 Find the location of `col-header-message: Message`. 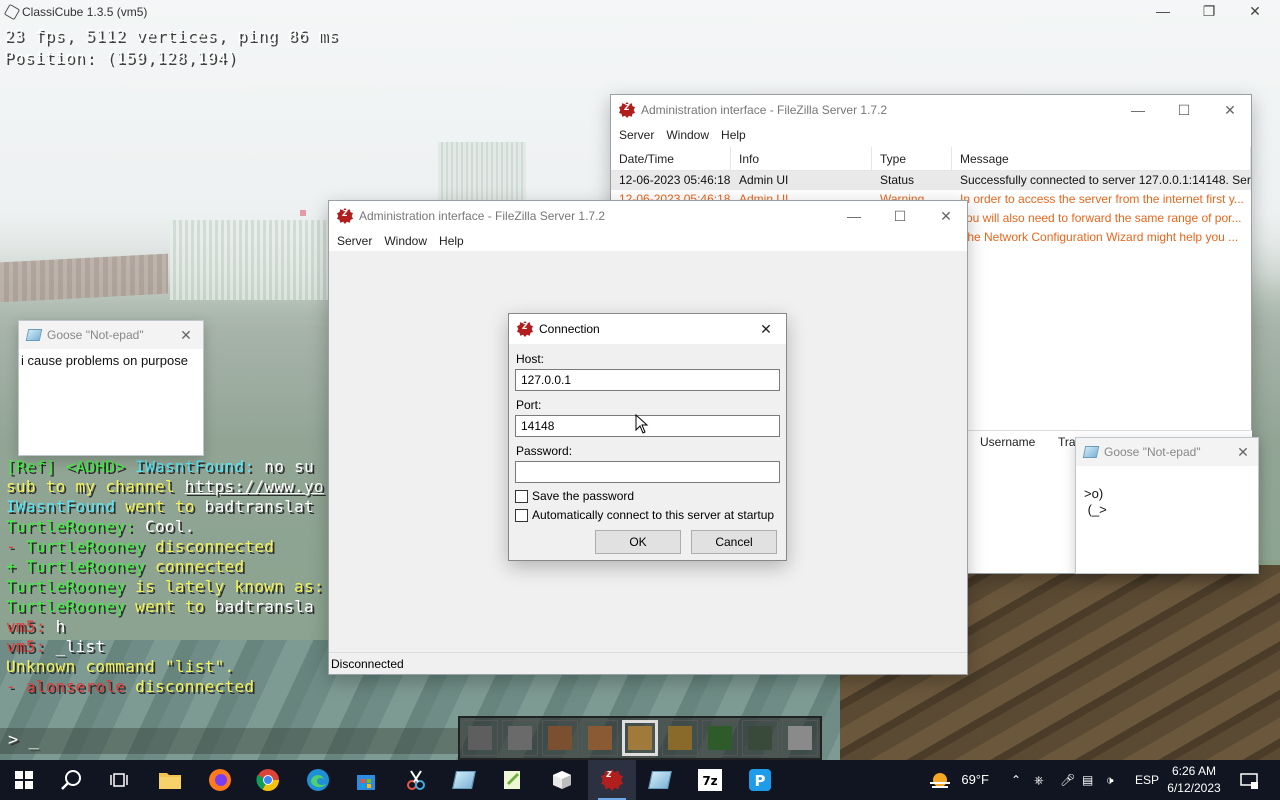

col-header-message: Message is located at coordinates (1101, 158).